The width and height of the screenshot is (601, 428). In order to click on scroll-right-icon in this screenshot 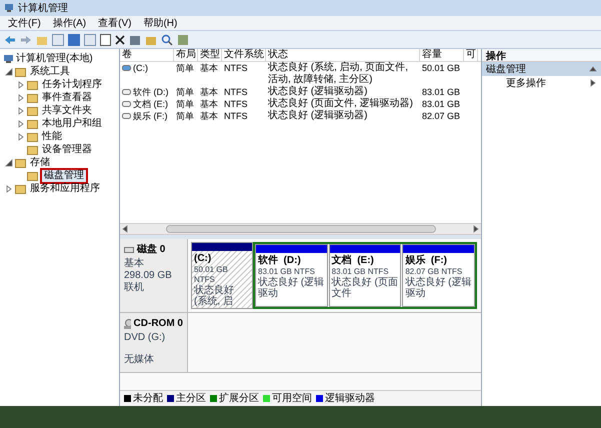, I will do `click(476, 229)`.